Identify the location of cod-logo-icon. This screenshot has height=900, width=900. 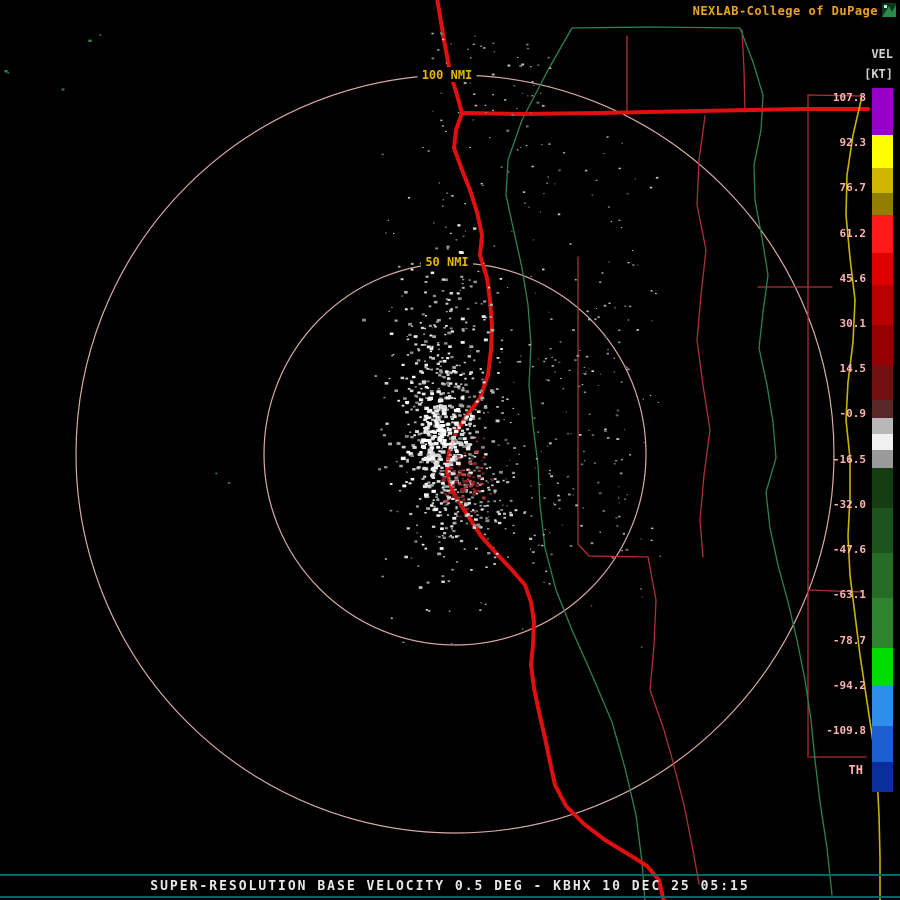
(889, 10).